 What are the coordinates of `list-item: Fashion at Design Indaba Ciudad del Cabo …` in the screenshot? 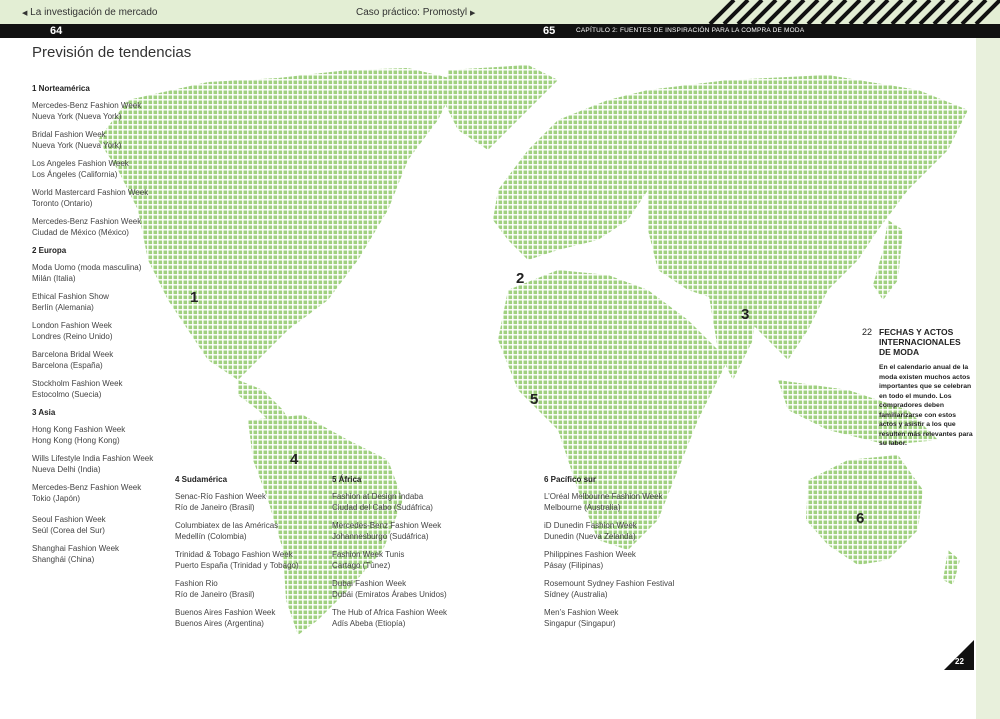 It's located at (382, 502).